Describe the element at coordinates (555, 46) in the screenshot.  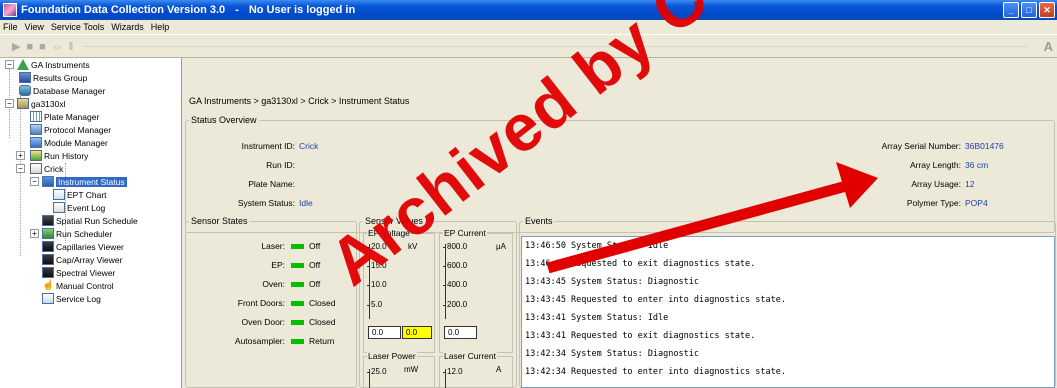
I see `toolbar-divider` at that location.